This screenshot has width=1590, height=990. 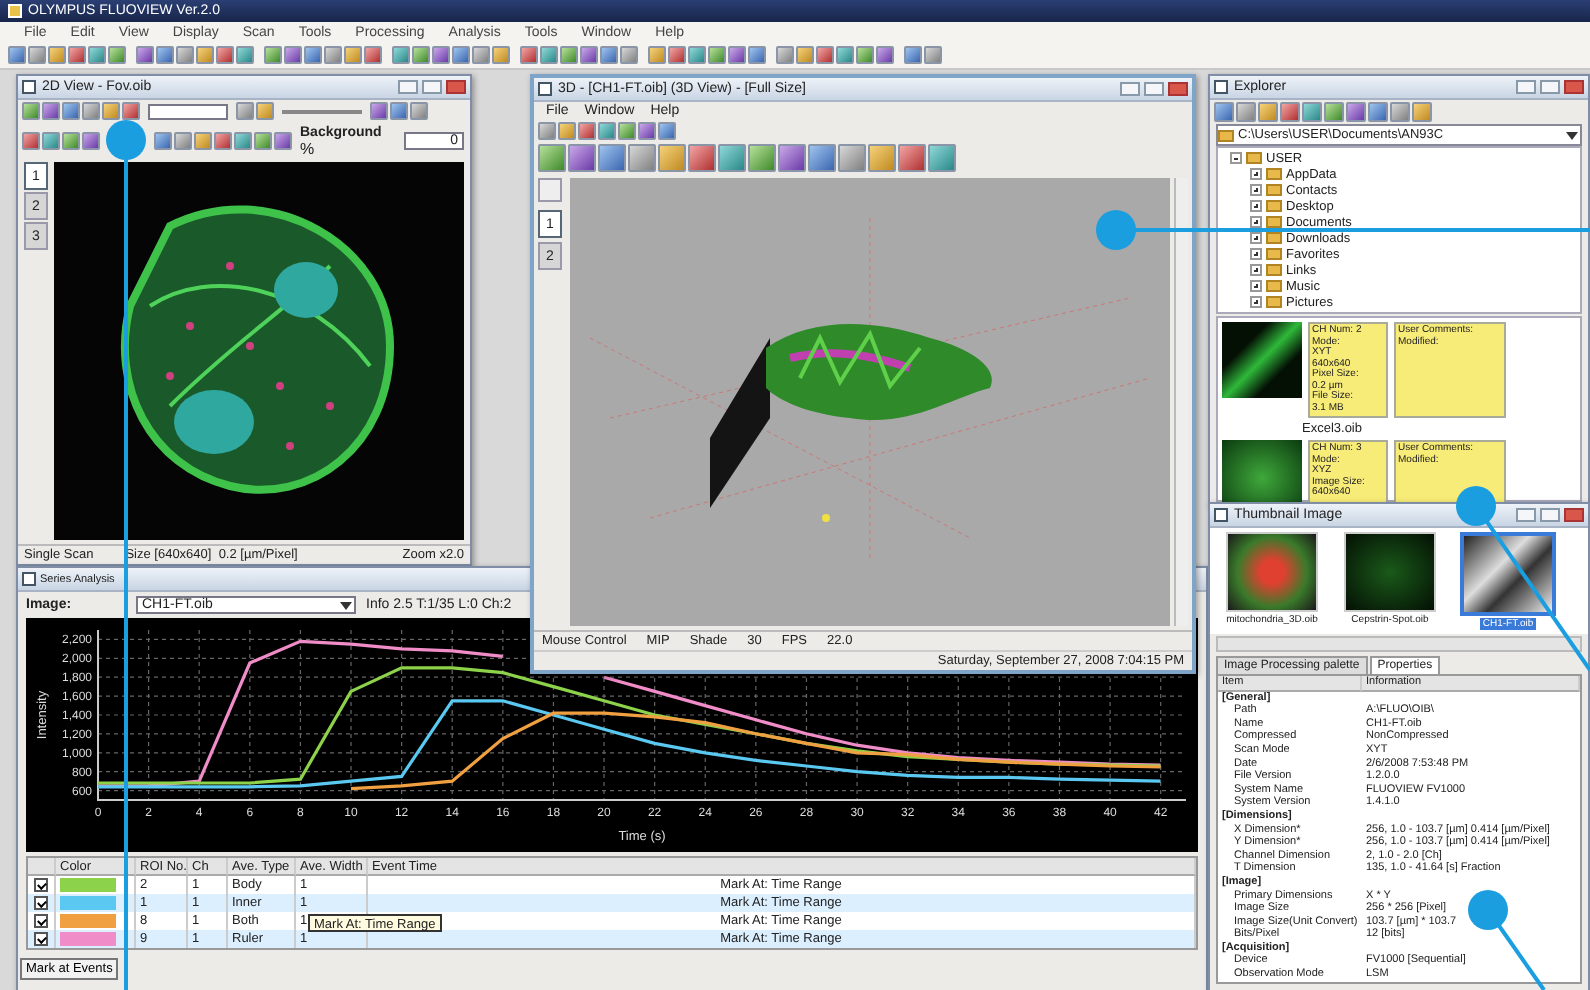 I want to click on frame-field, so click(x=188, y=111).